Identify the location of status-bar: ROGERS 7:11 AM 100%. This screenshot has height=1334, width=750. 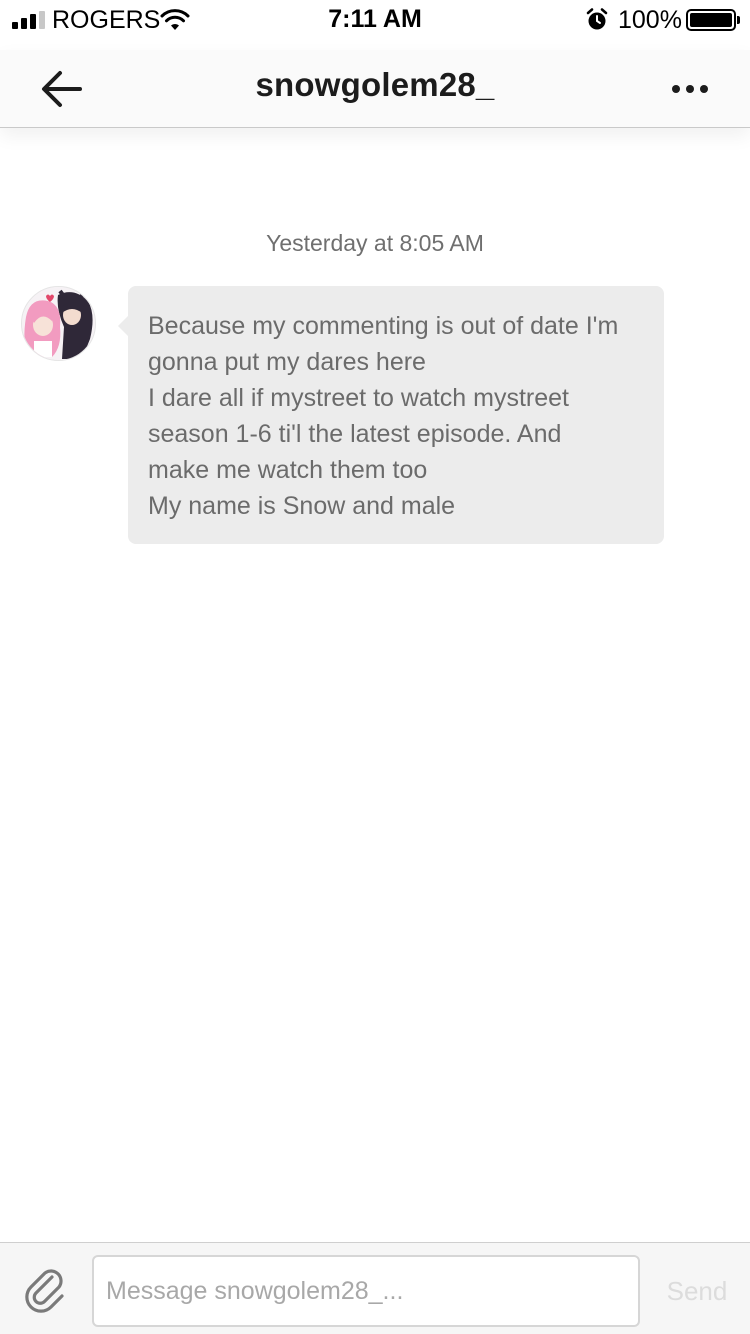
(375, 20).